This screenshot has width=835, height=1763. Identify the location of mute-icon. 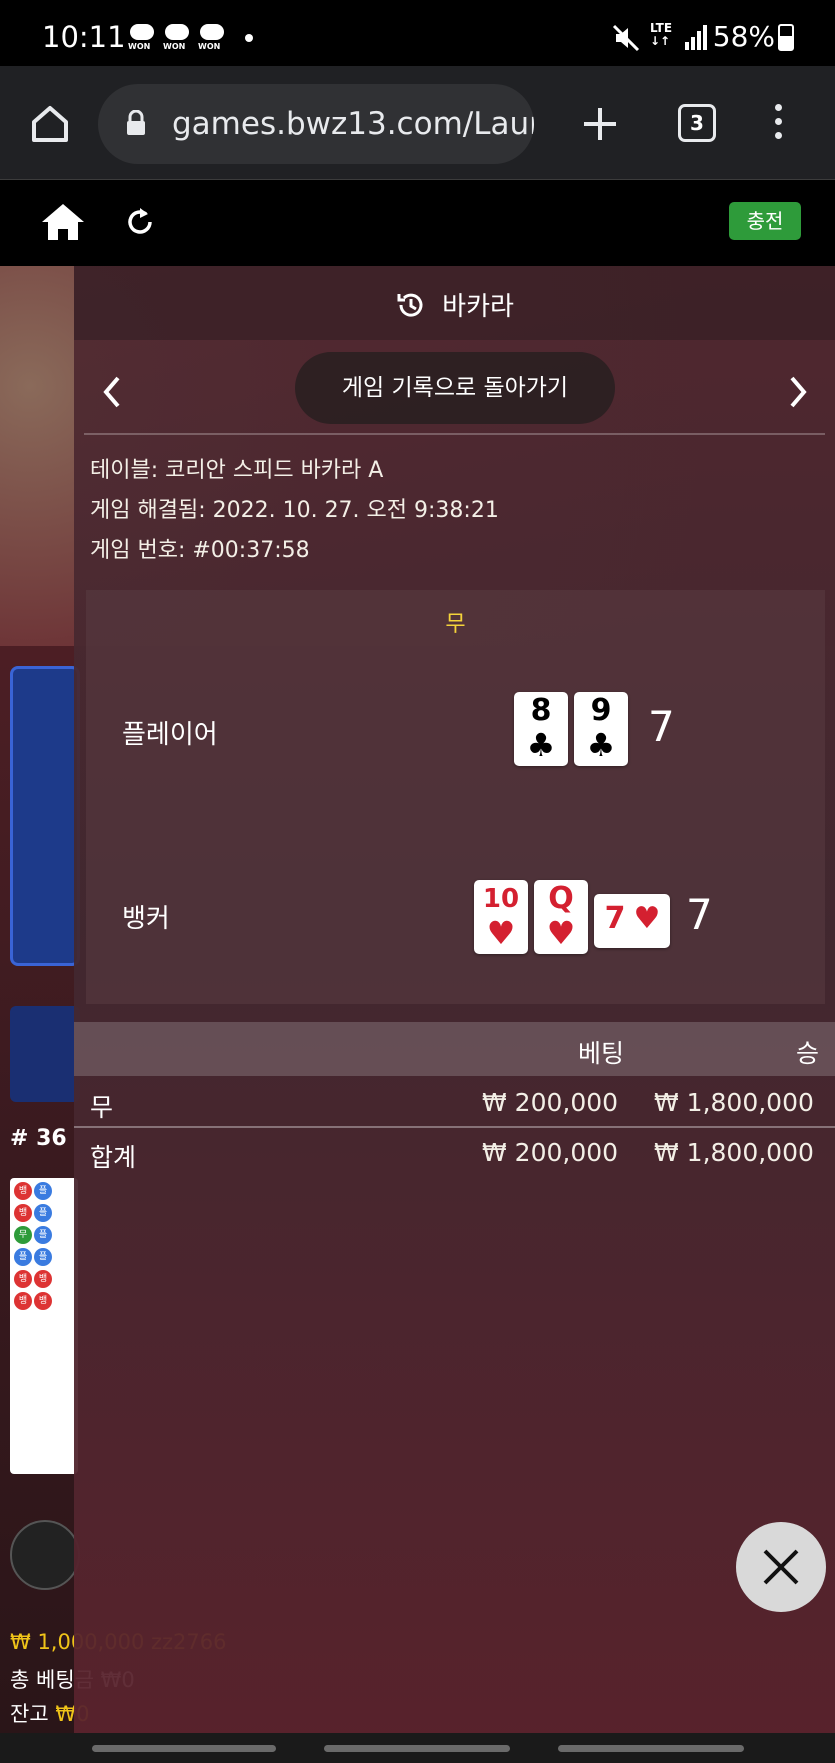
(626, 38).